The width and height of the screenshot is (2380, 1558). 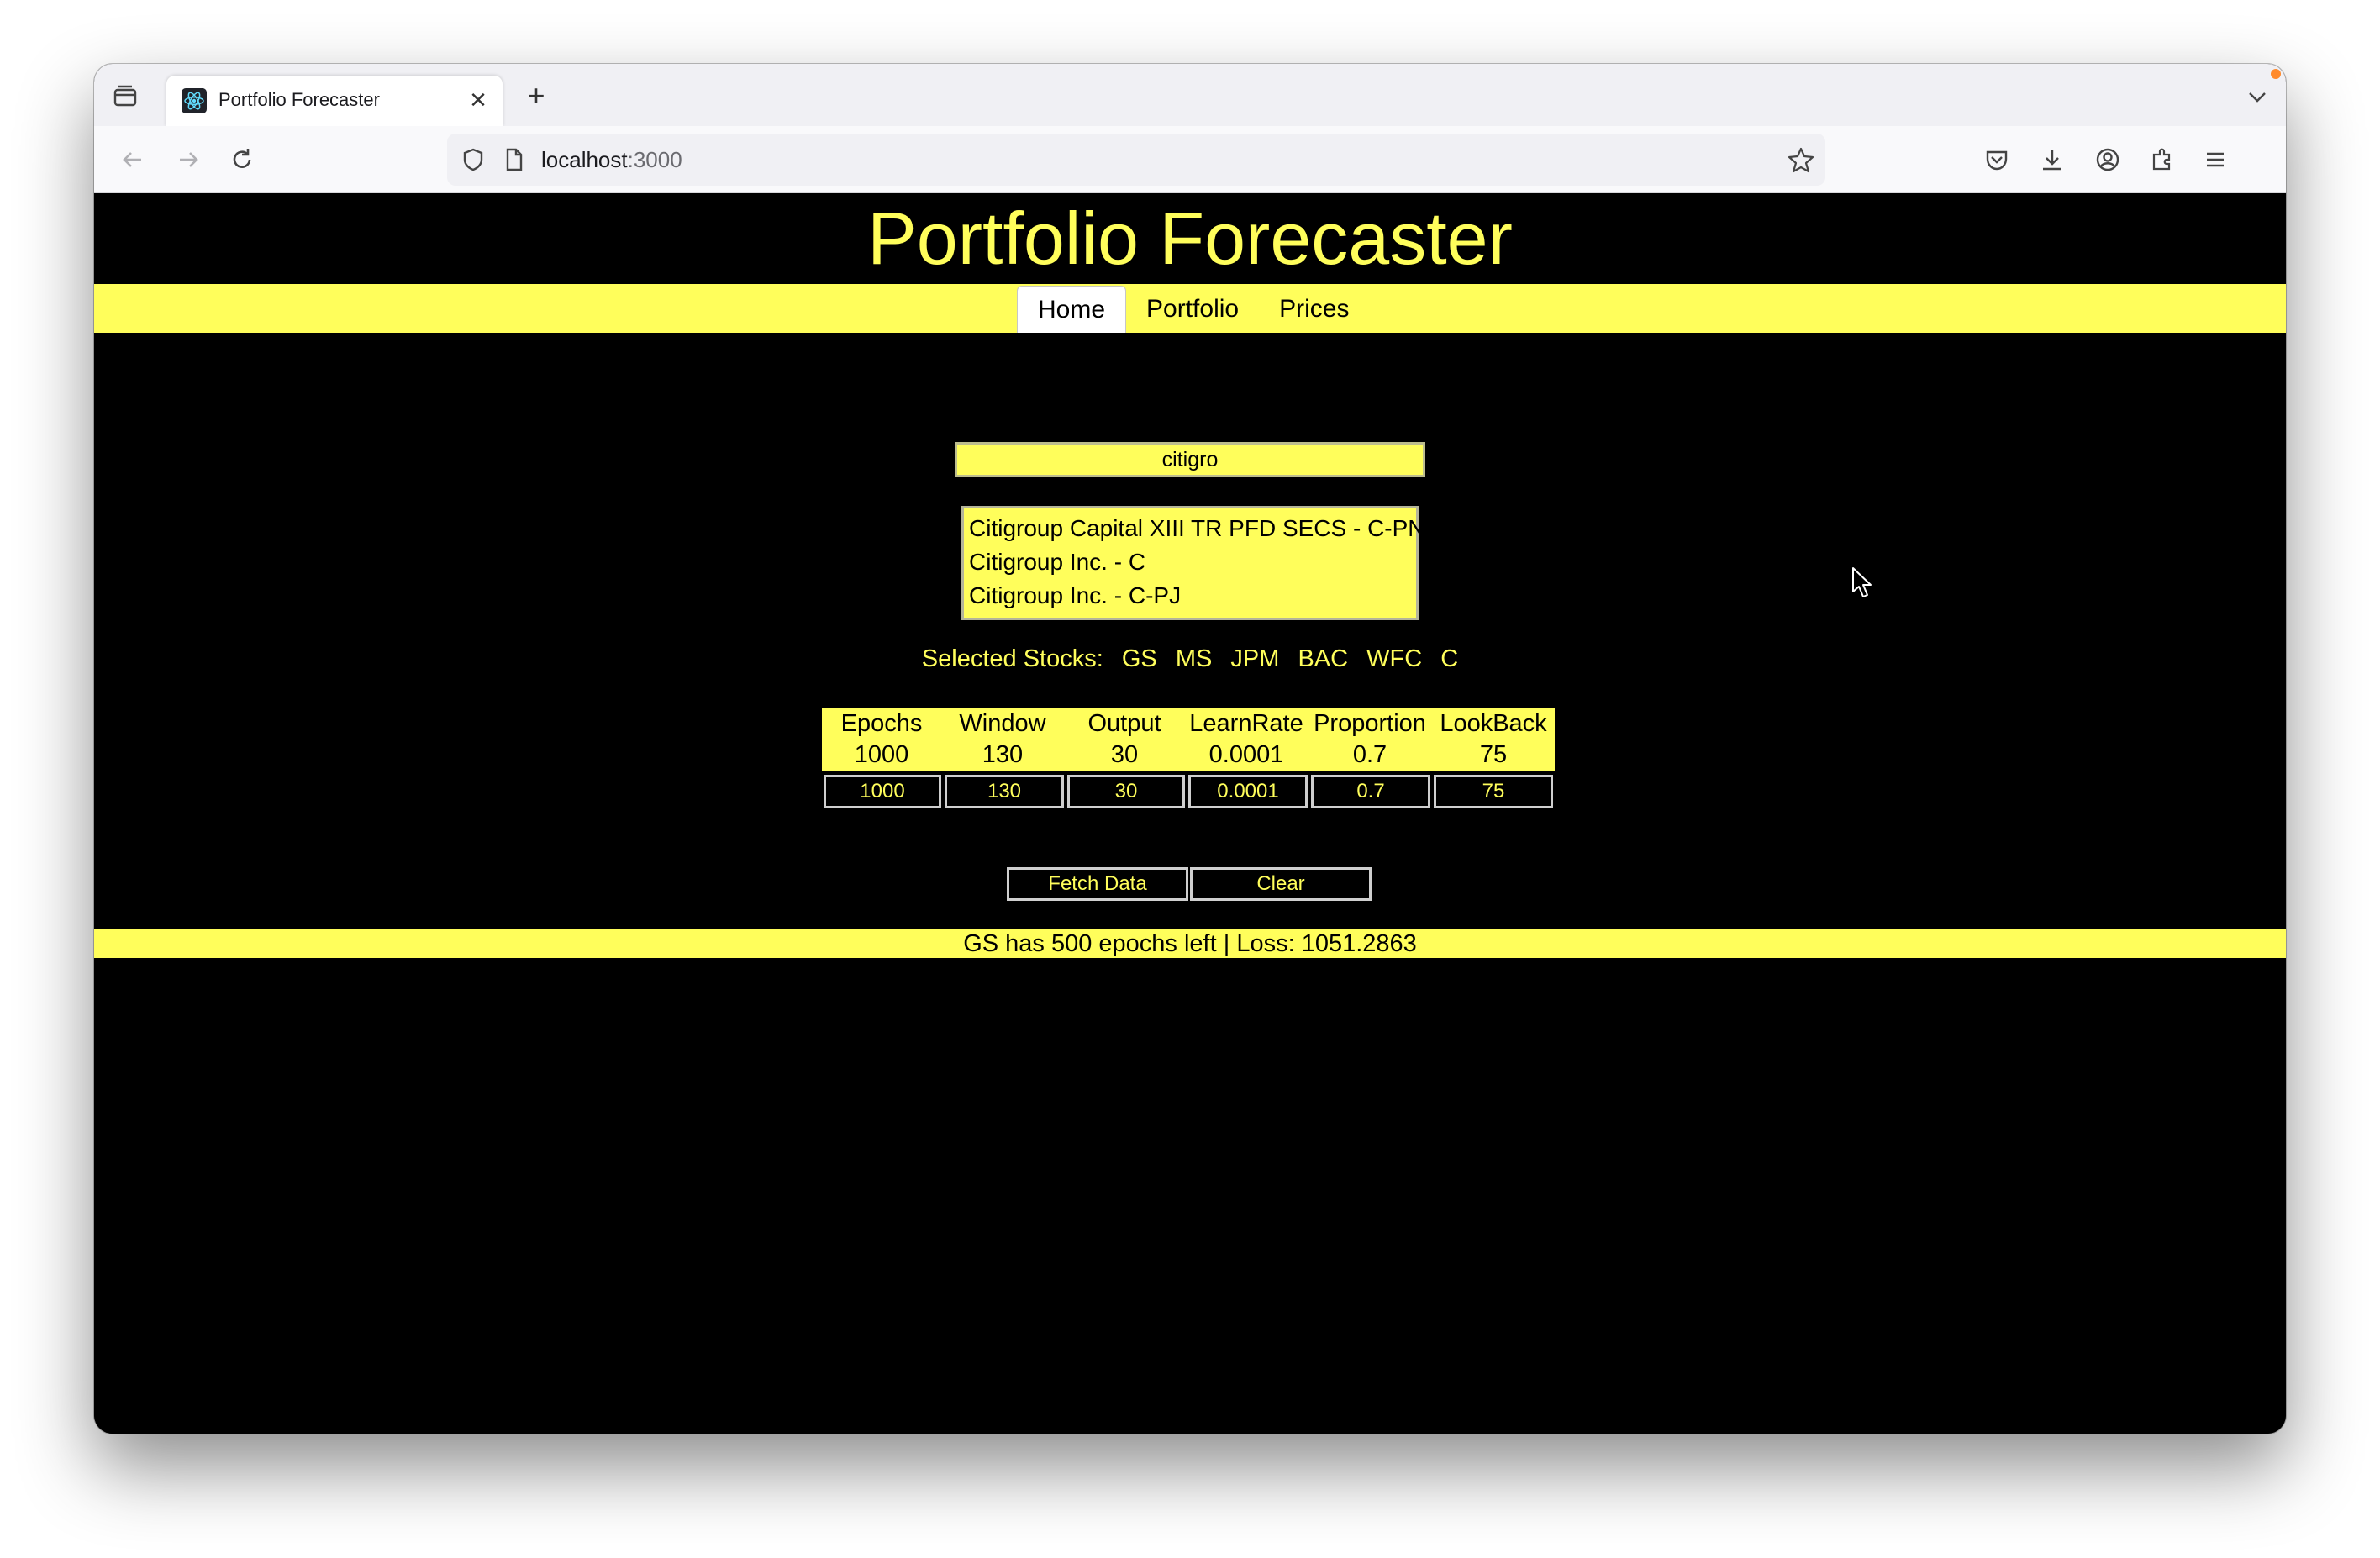 What do you see at coordinates (2052, 160) in the screenshot?
I see `download-icon` at bounding box center [2052, 160].